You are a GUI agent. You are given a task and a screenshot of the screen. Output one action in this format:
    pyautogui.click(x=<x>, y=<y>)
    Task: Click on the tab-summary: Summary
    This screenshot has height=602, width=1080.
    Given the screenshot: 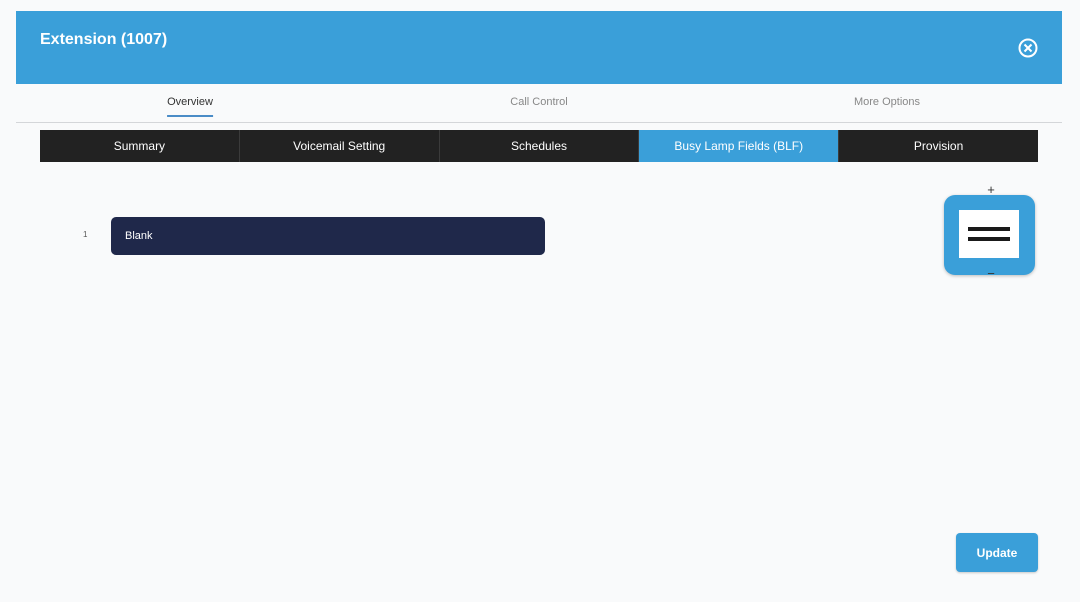 What is the action you would take?
    pyautogui.click(x=140, y=146)
    